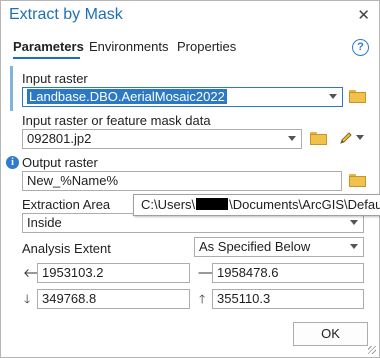 Image resolution: width=380 pixels, height=358 pixels. Describe the element at coordinates (27, 299) in the screenshot. I see `arrow-down-icon: 🡓` at that location.